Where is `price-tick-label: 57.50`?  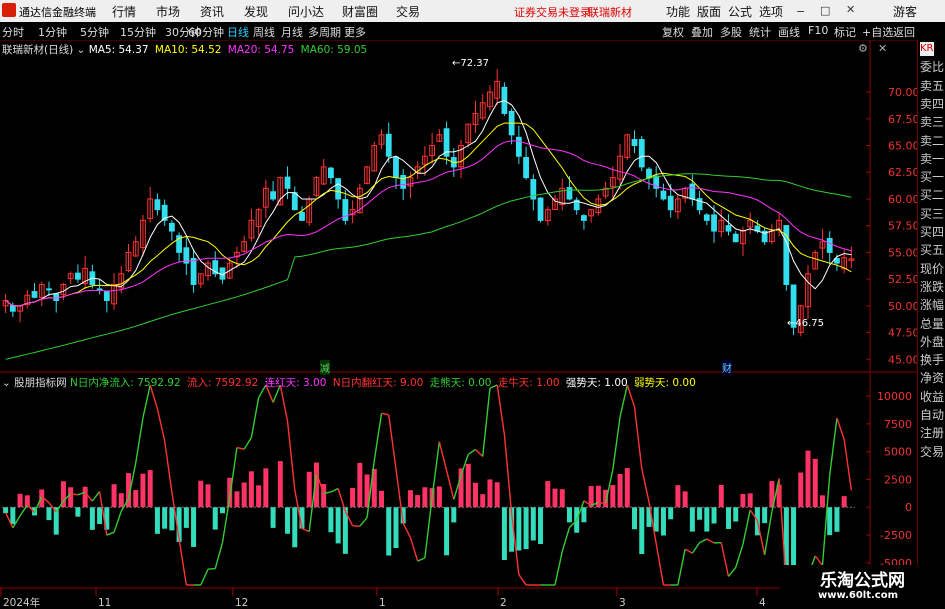
price-tick-label: 57.50 is located at coordinates (902, 226).